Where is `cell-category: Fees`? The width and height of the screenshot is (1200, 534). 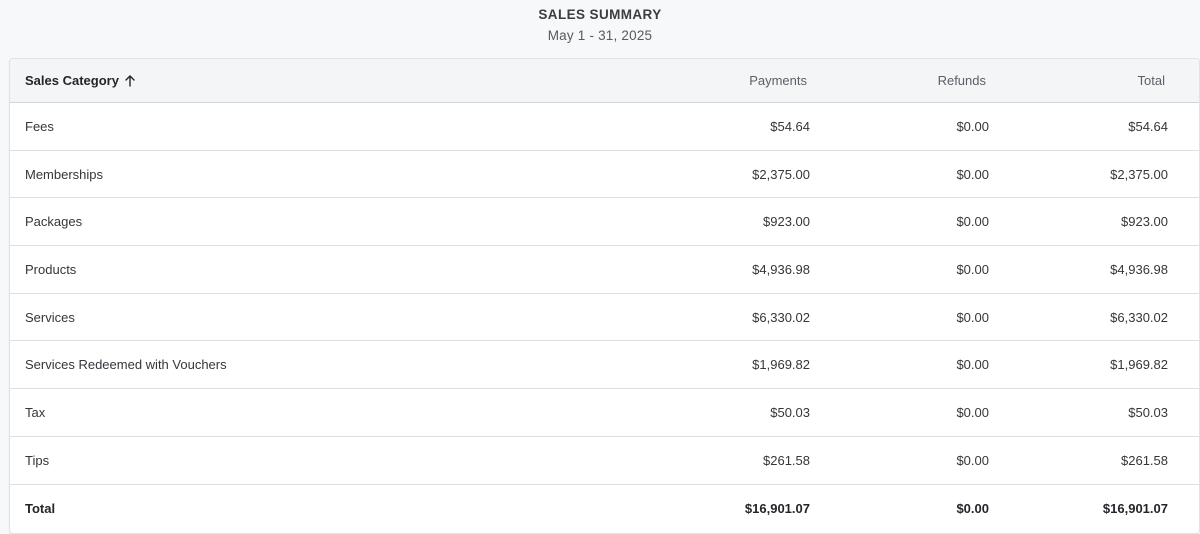
cell-category: Fees is located at coordinates (39, 126).